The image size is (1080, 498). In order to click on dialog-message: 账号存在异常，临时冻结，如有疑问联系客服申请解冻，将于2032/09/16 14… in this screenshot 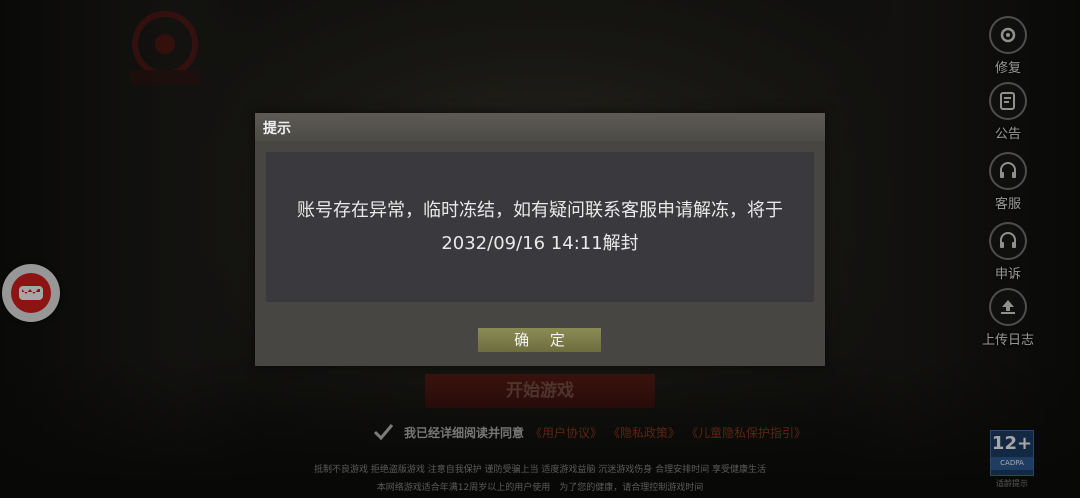, I will do `click(540, 227)`.